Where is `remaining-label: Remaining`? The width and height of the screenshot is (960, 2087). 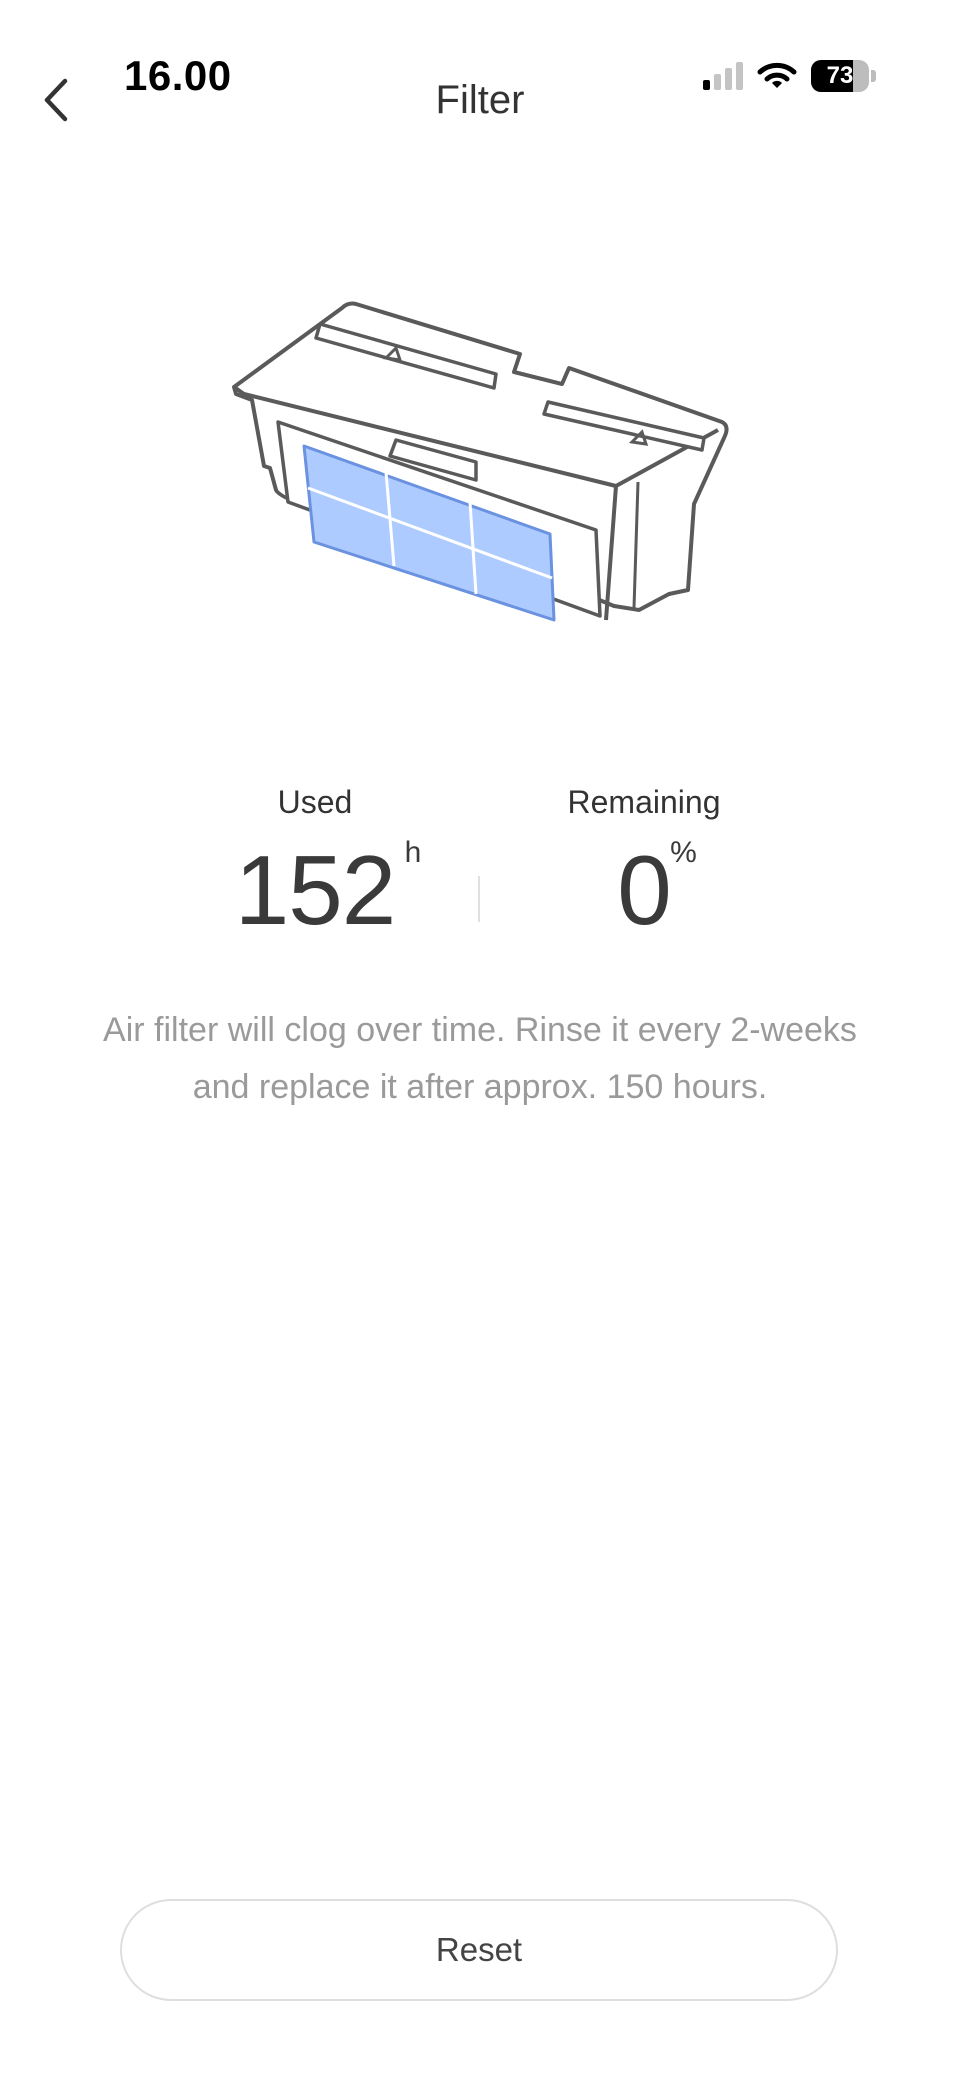
remaining-label: Remaining is located at coordinates (644, 802).